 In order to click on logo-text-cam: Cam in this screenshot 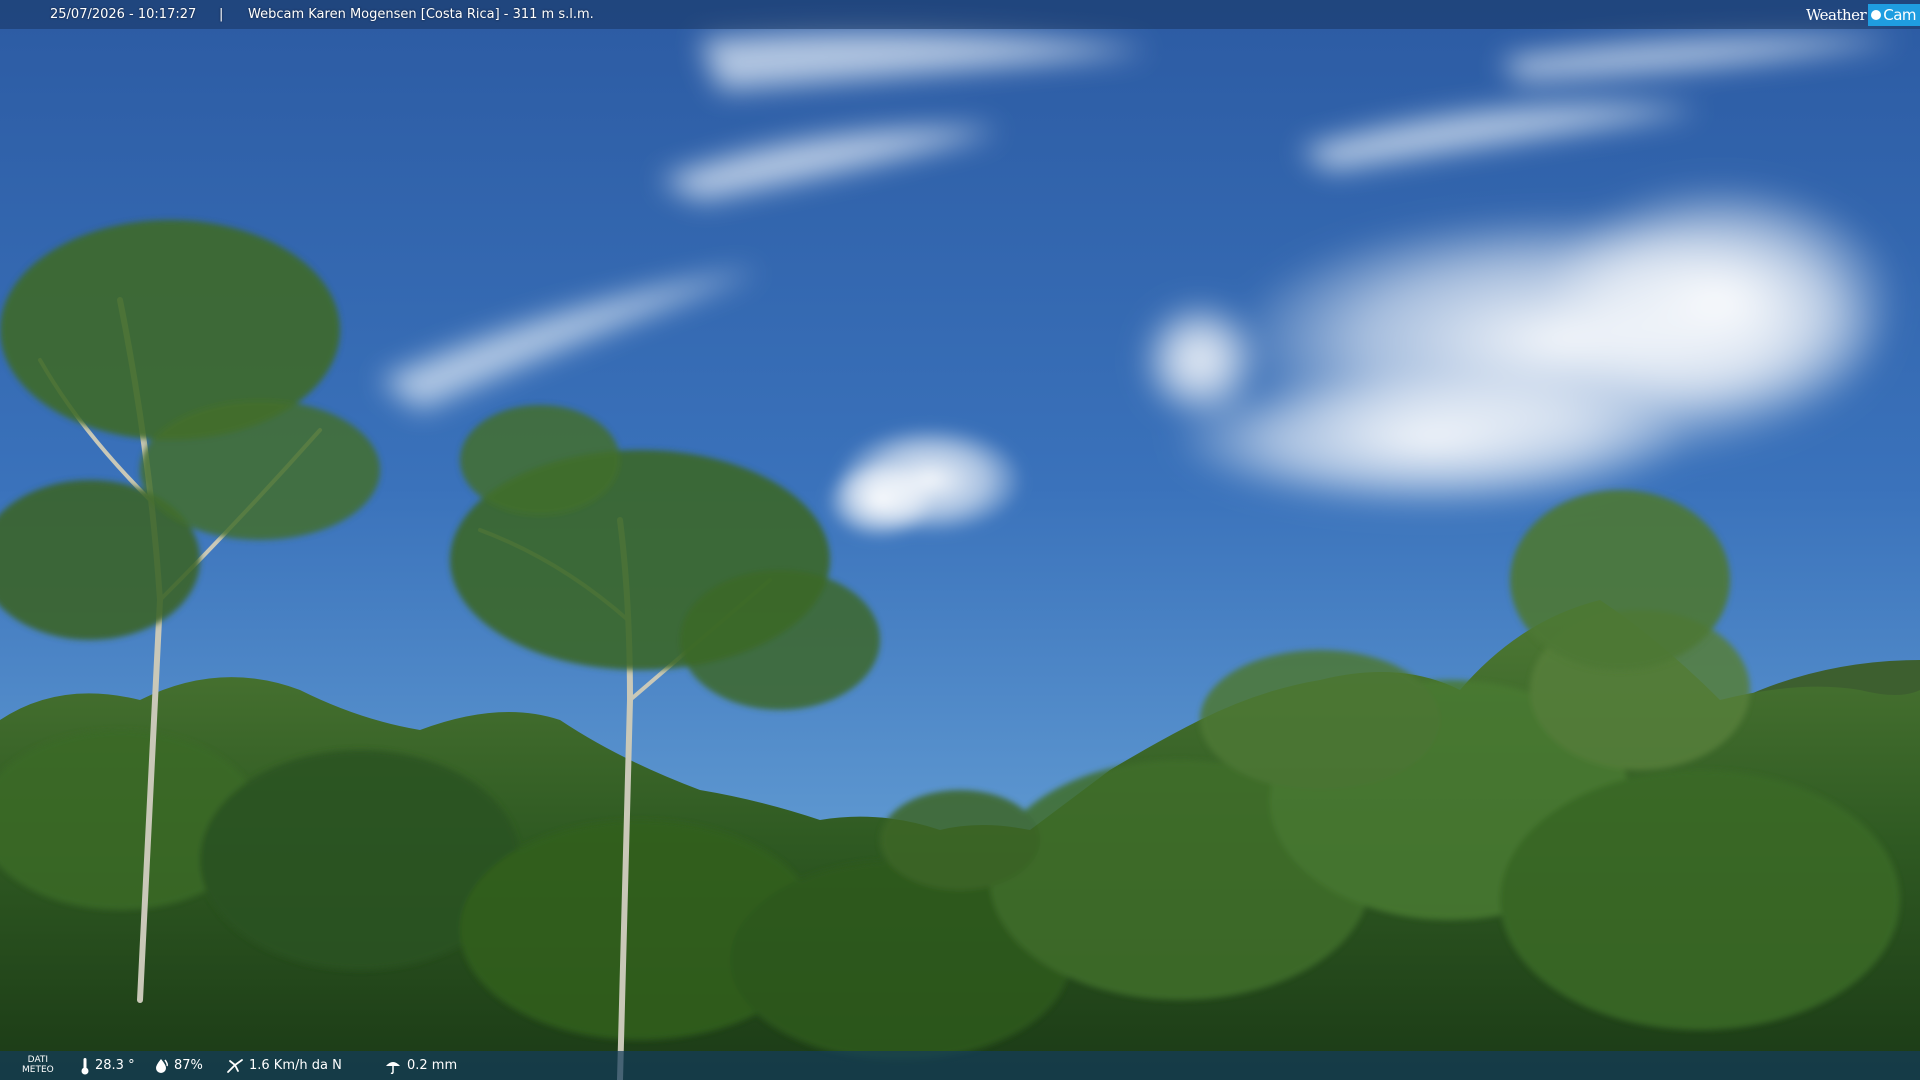, I will do `click(1899, 14)`.